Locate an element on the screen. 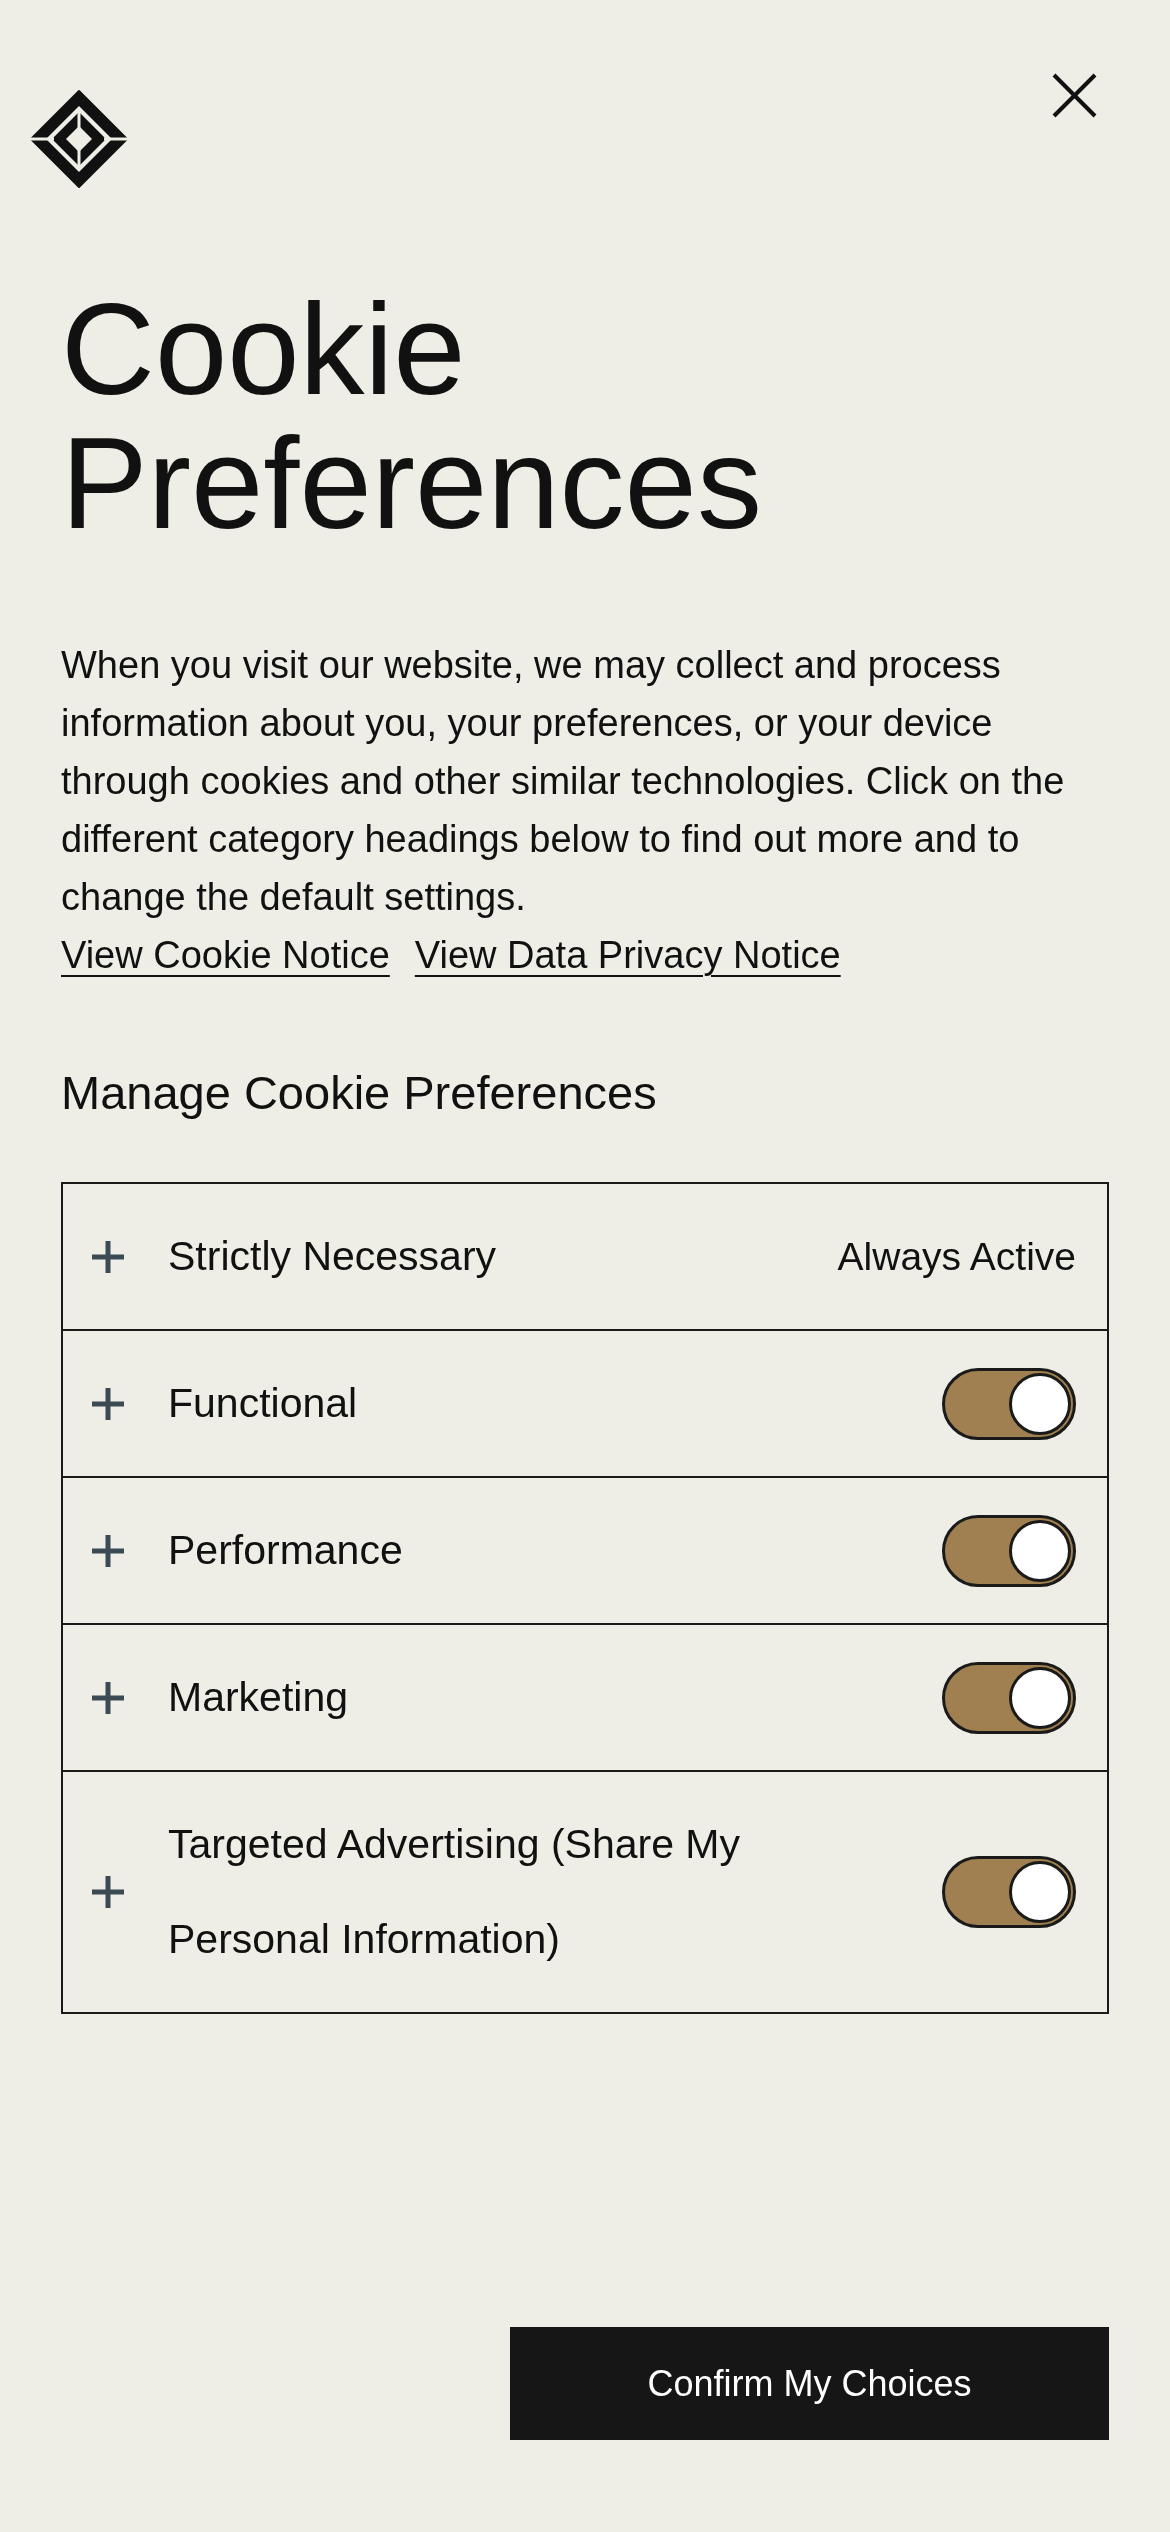 The image size is (1170, 2532). category-label: Targeted Advertising (Share My Personal Information) is located at coordinates (493, 1892).